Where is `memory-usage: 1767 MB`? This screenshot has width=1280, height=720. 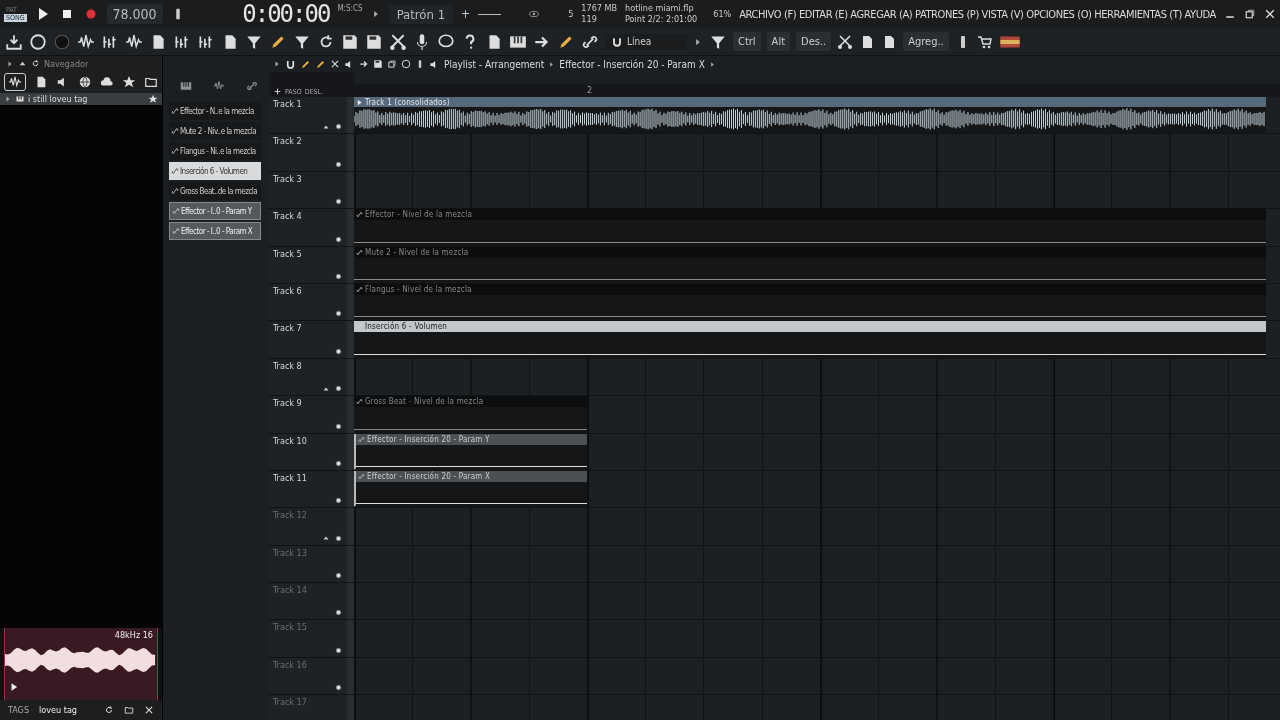
memory-usage: 1767 MB is located at coordinates (599, 8).